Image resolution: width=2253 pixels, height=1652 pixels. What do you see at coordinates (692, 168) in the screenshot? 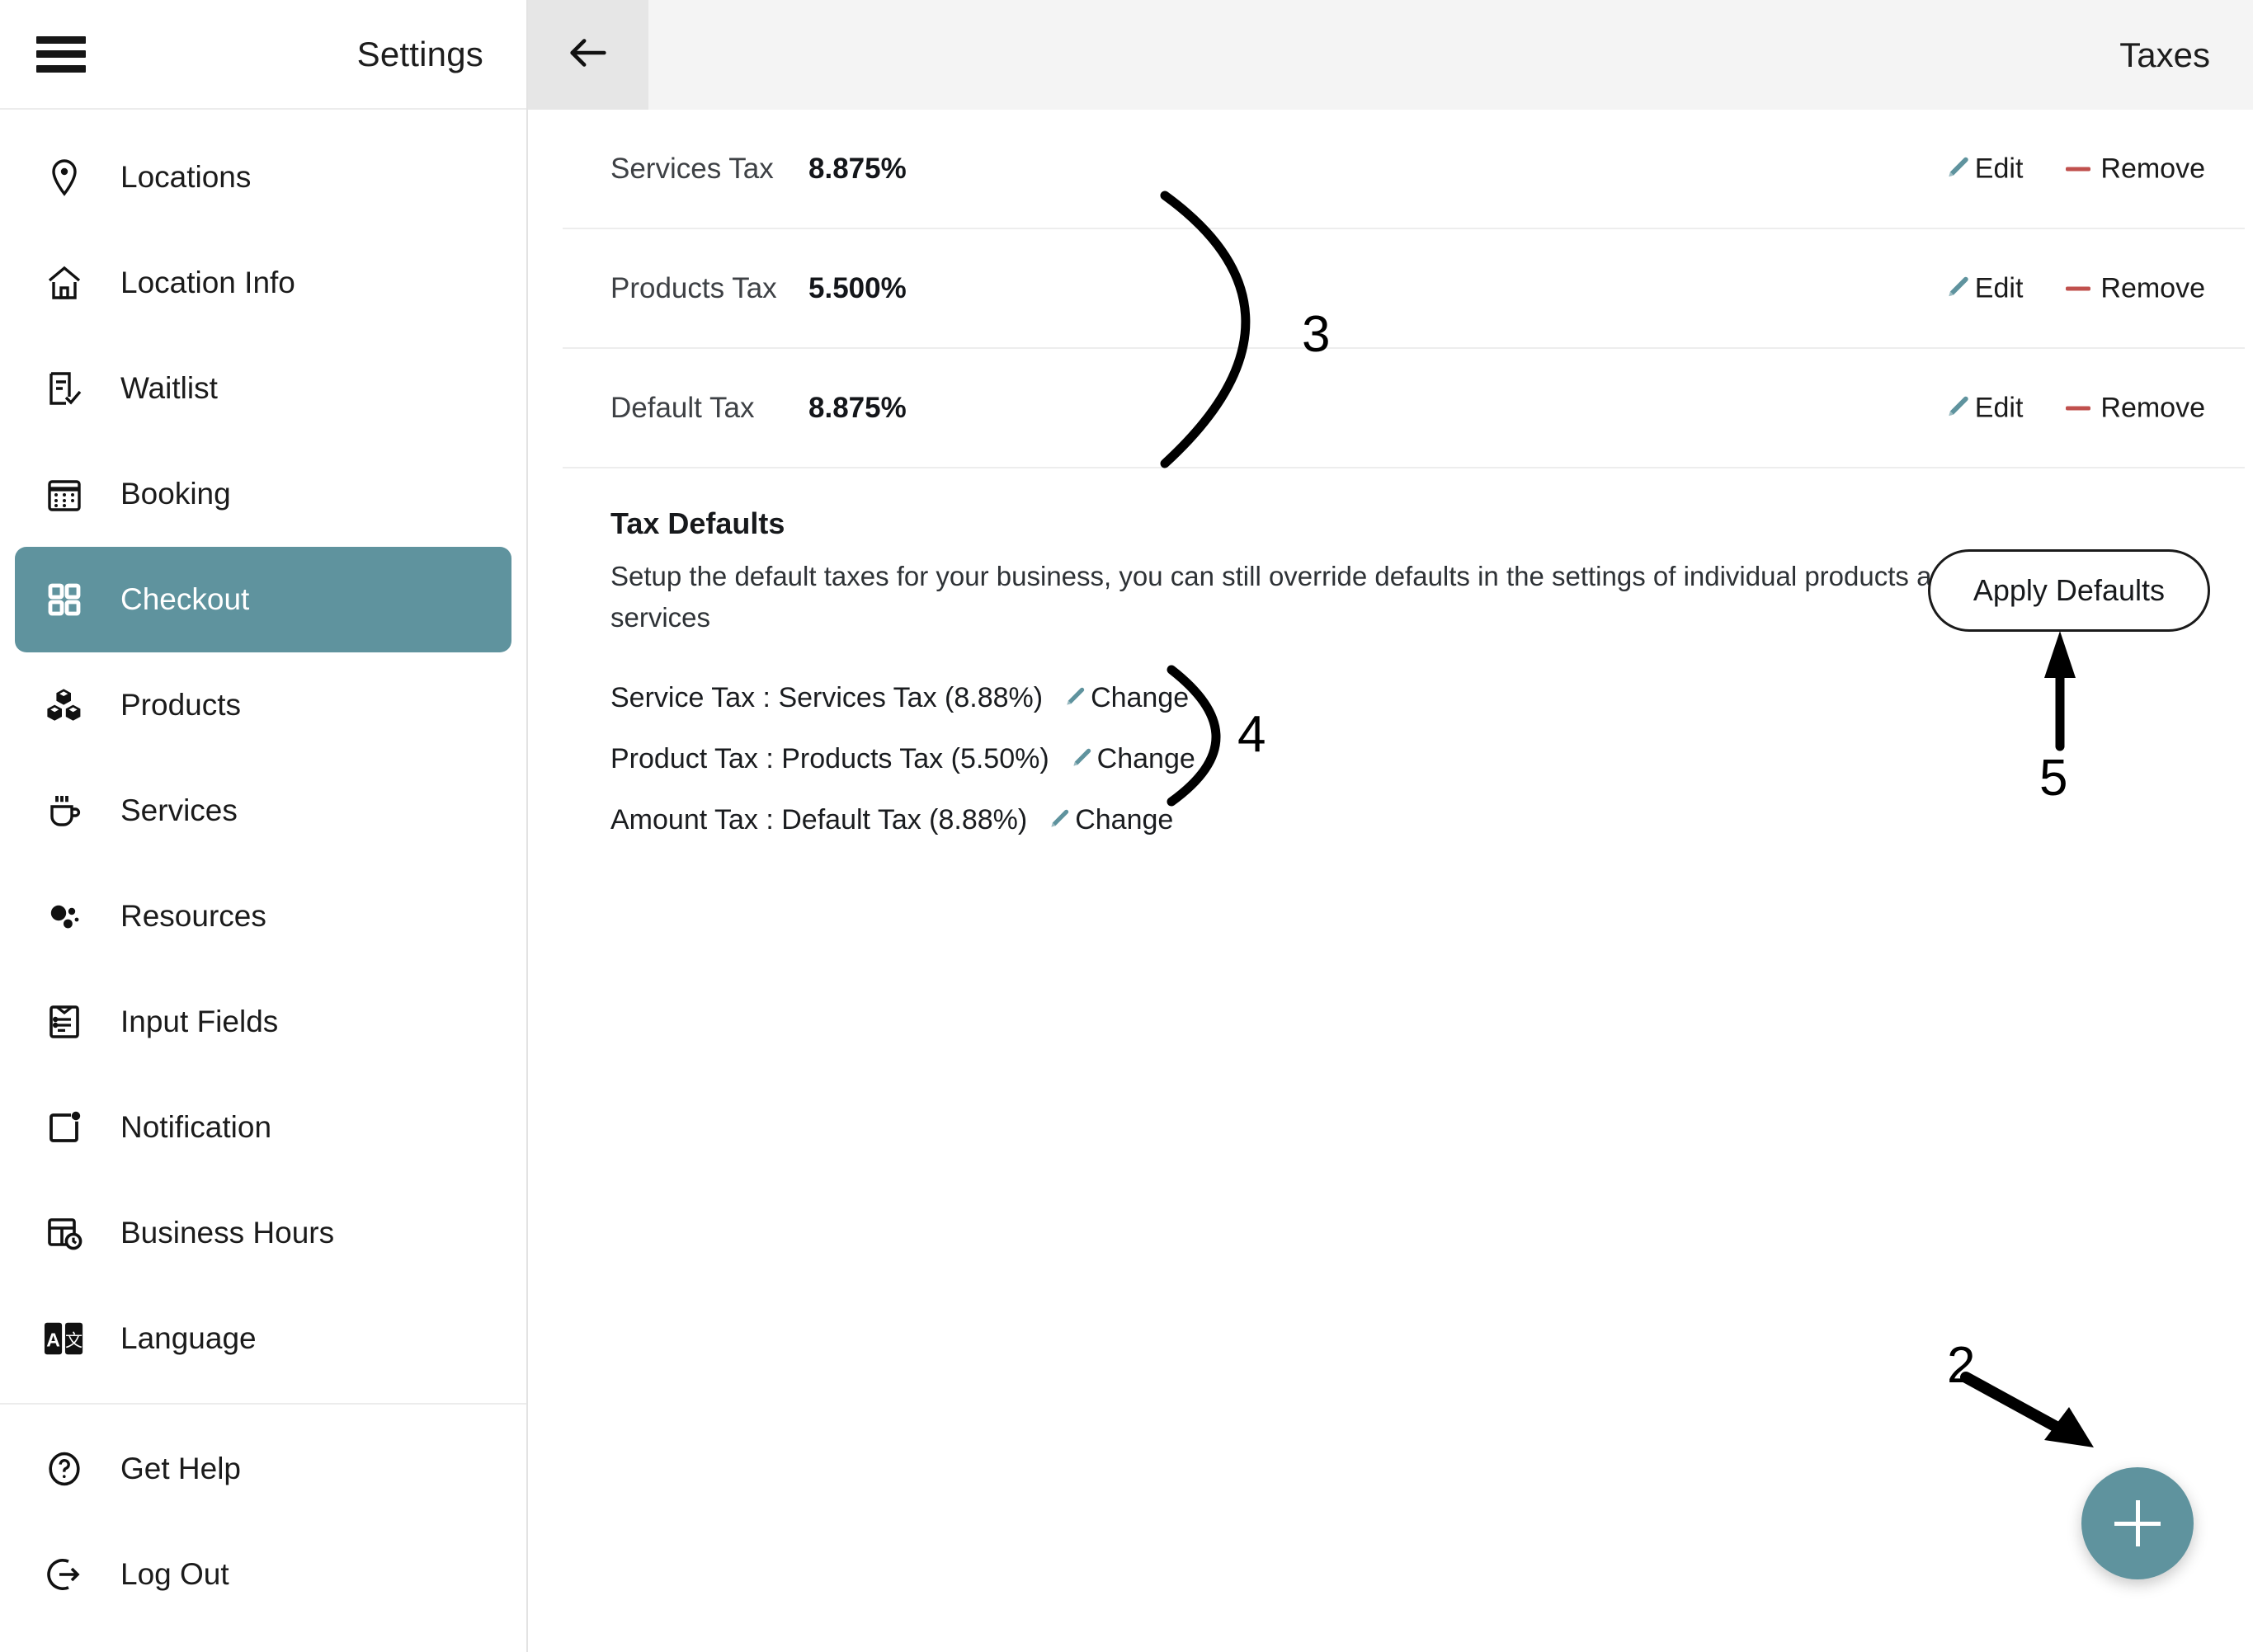
I see `tax-name: Services Tax` at bounding box center [692, 168].